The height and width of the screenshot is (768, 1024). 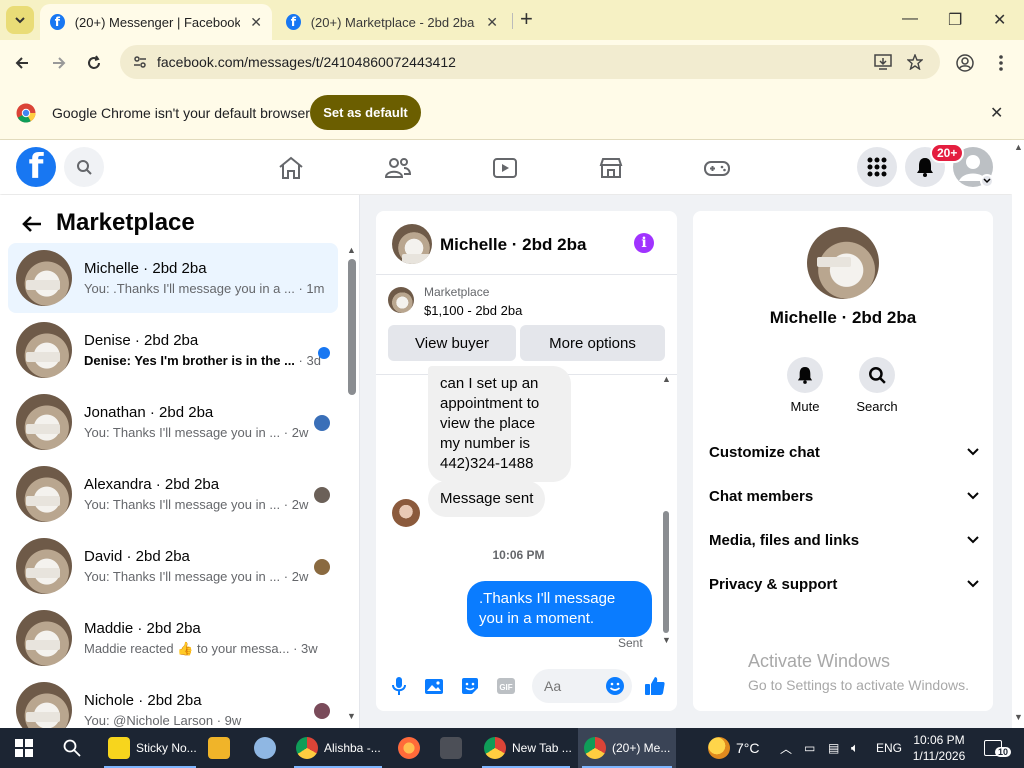 What do you see at coordinates (365, 112) in the screenshot?
I see `set-as-default-button: Set as default` at bounding box center [365, 112].